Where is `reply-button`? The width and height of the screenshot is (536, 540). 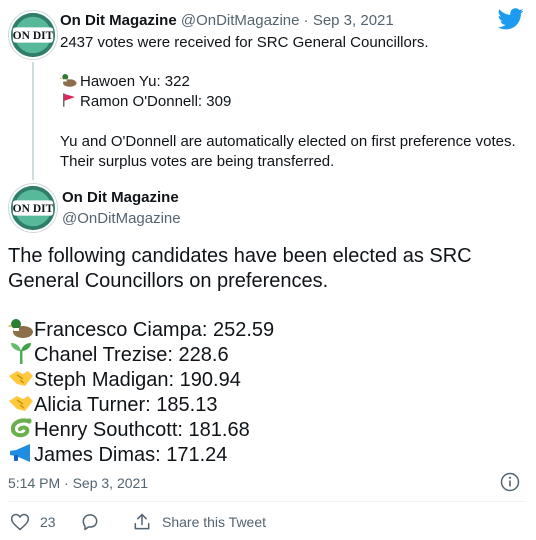
reply-button is located at coordinates (90, 522).